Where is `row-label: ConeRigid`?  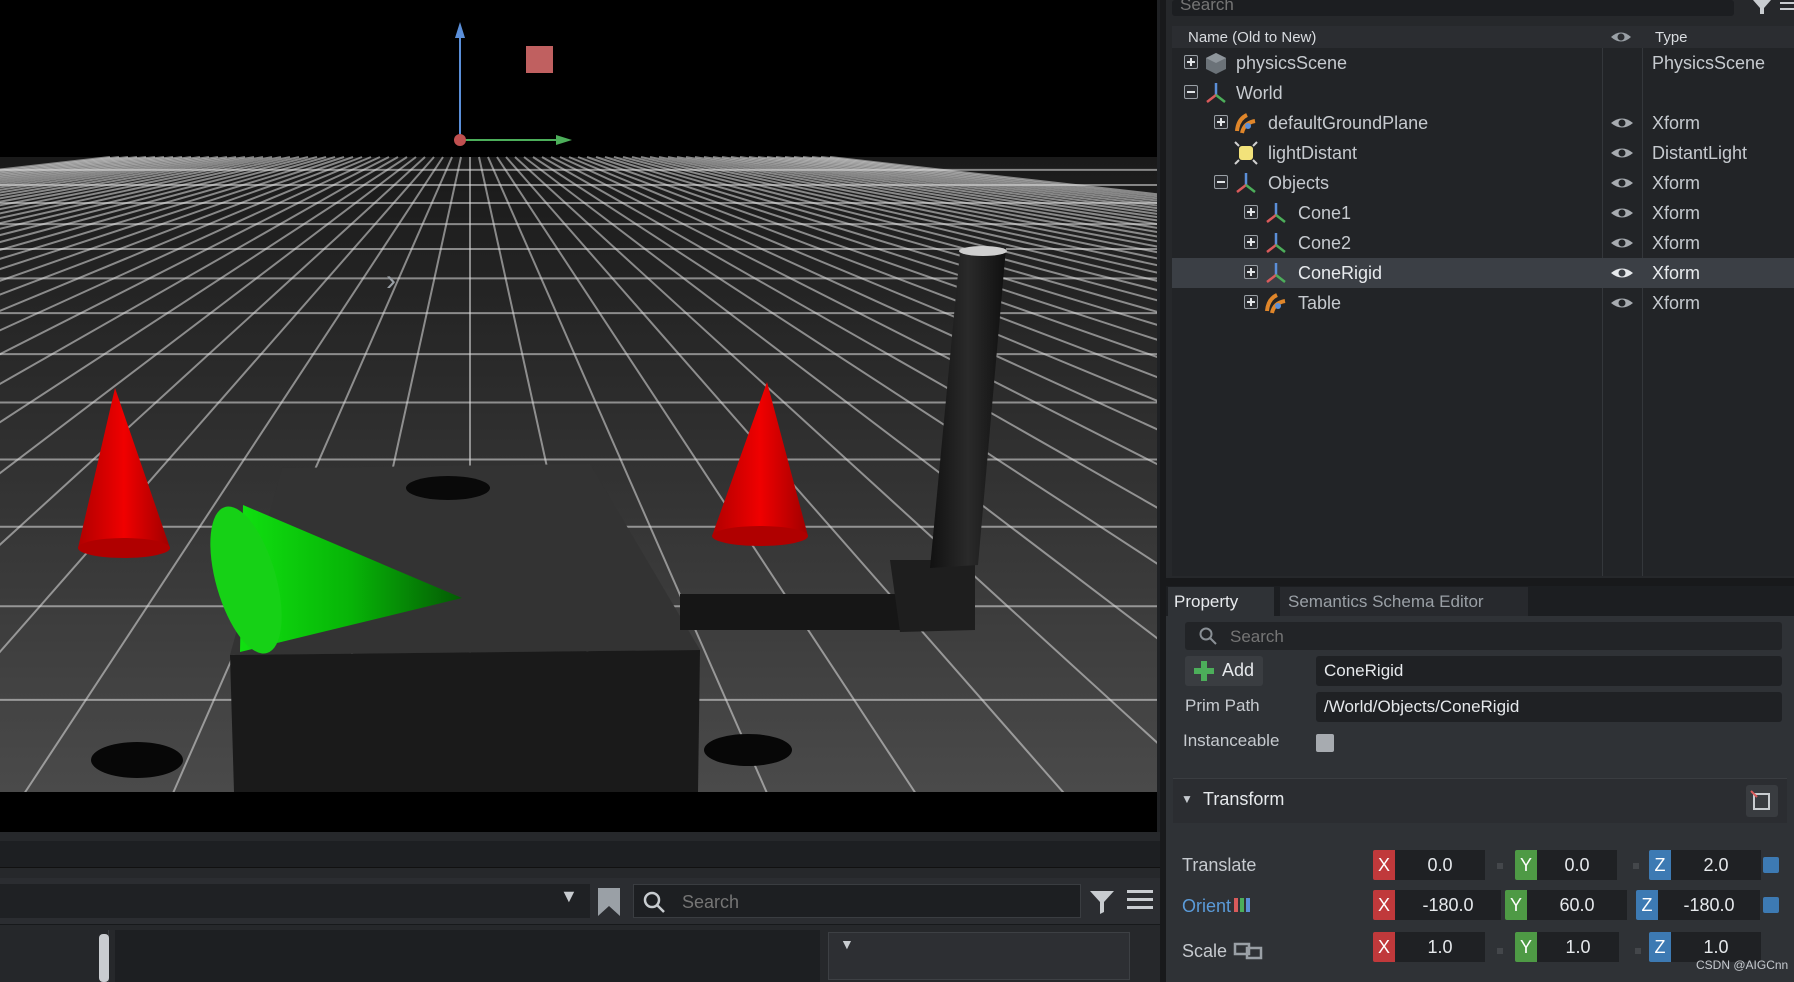 row-label: ConeRigid is located at coordinates (1340, 273).